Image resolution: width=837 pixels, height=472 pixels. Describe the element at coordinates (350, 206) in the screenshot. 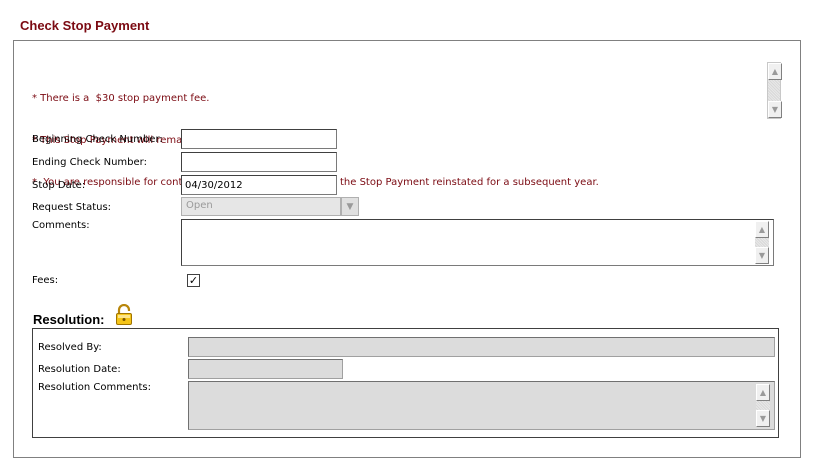

I see `chevron-down-icon: ▼` at that location.